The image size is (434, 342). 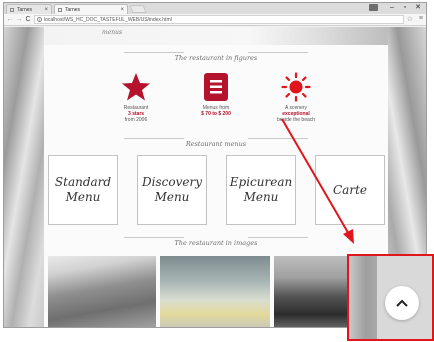 I want to click on menu-document-icon, so click(x=216, y=87).